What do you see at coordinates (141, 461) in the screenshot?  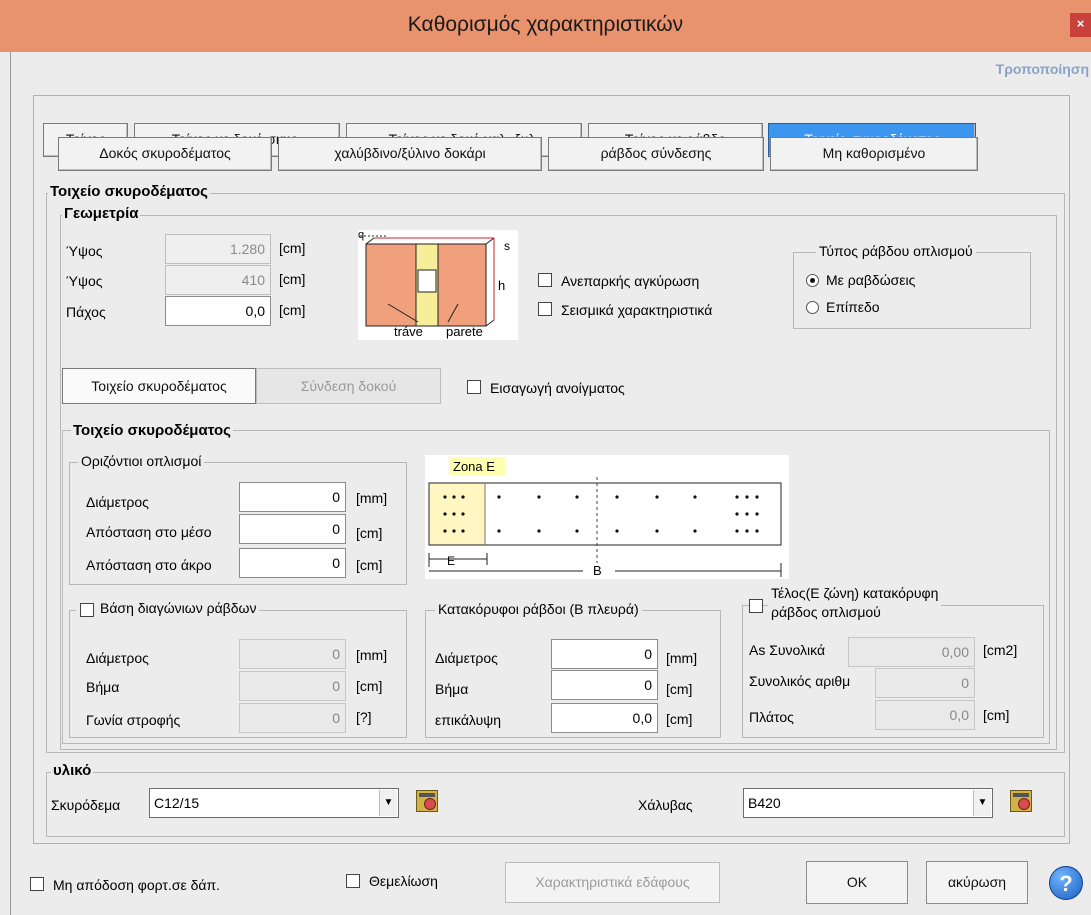 I see `horizontal-title: Οριζόντιοι οπλισμοί` at bounding box center [141, 461].